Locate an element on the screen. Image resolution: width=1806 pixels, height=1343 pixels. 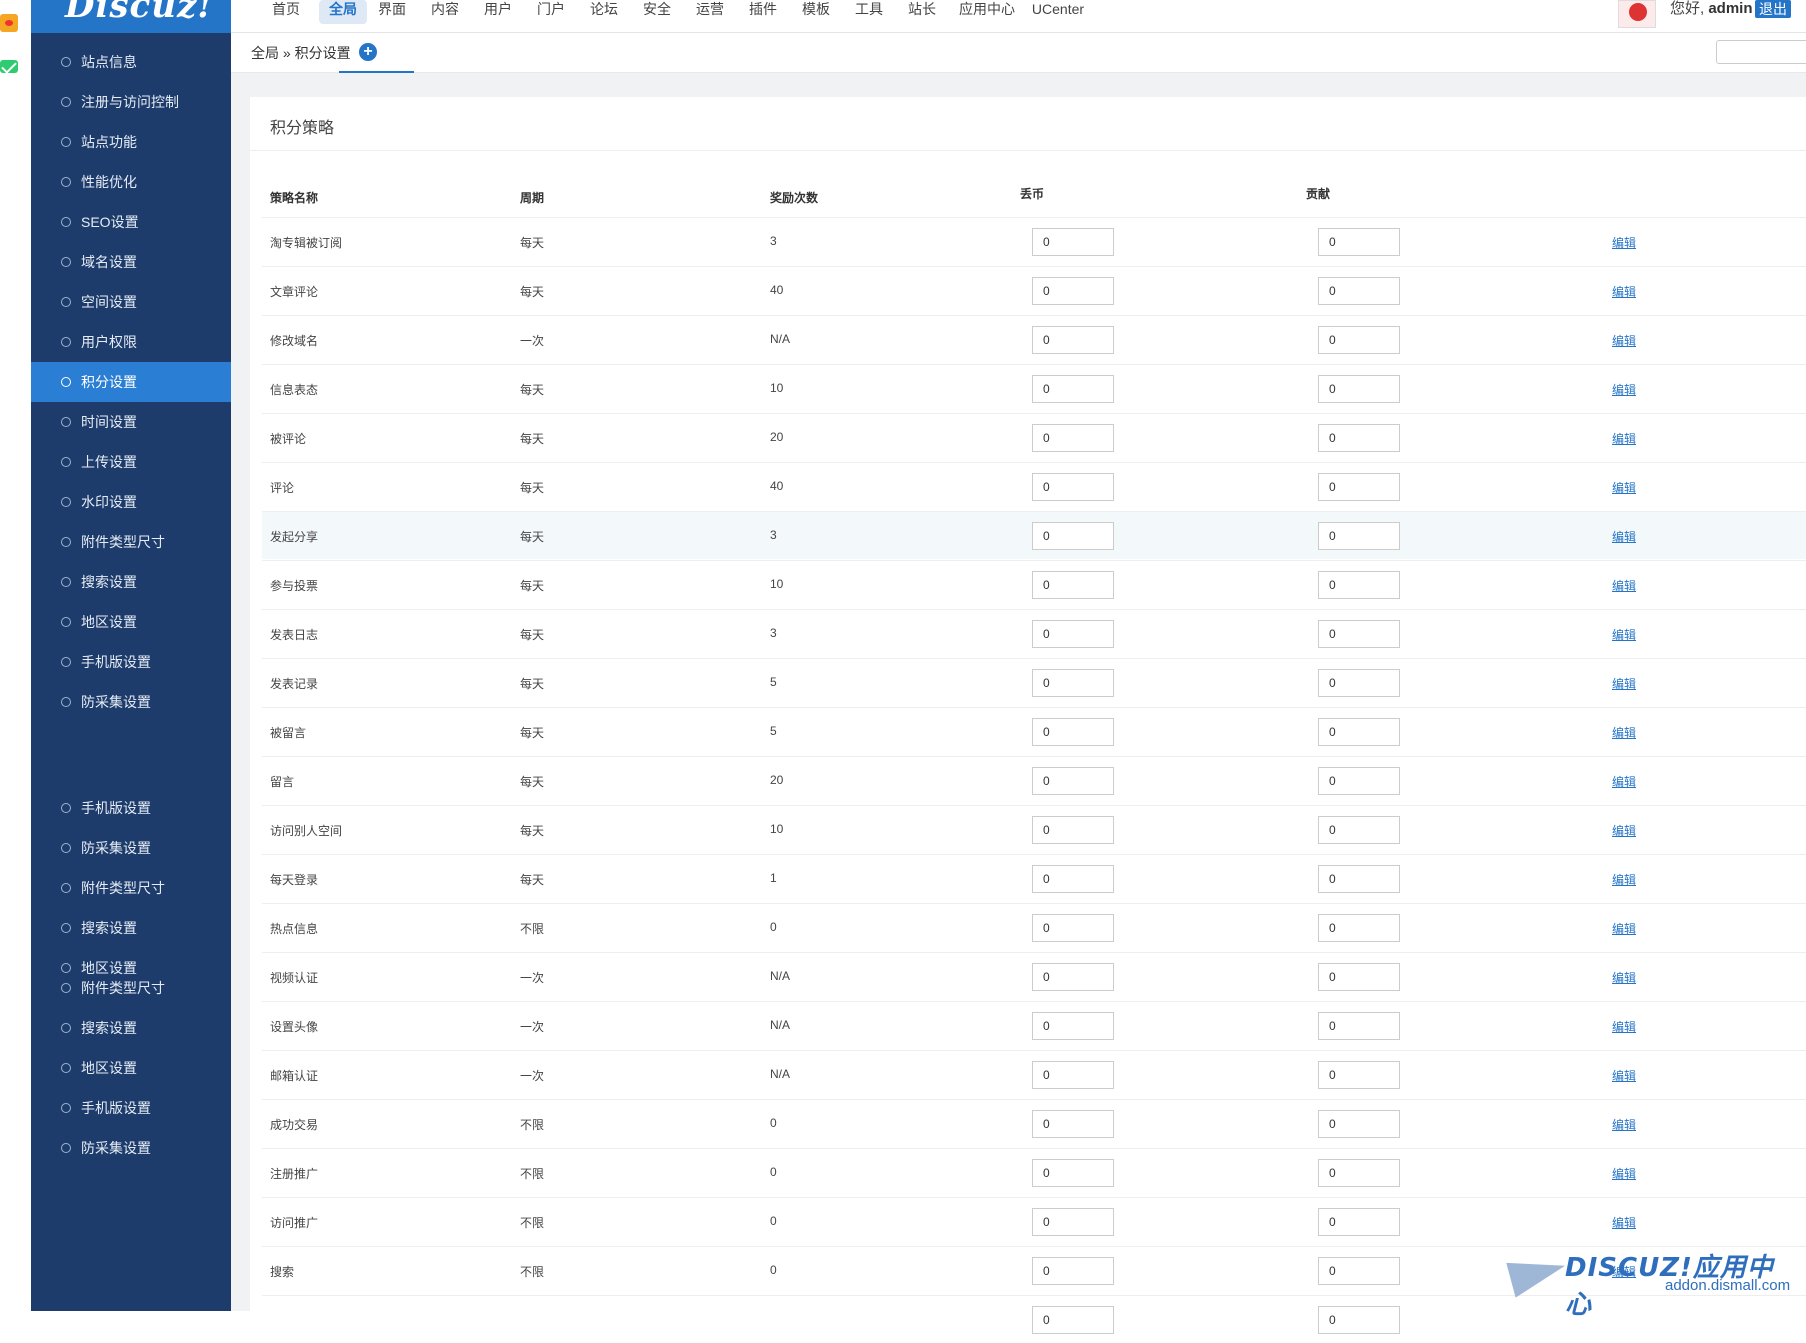
nav-item: 运营 is located at coordinates (710, 12).